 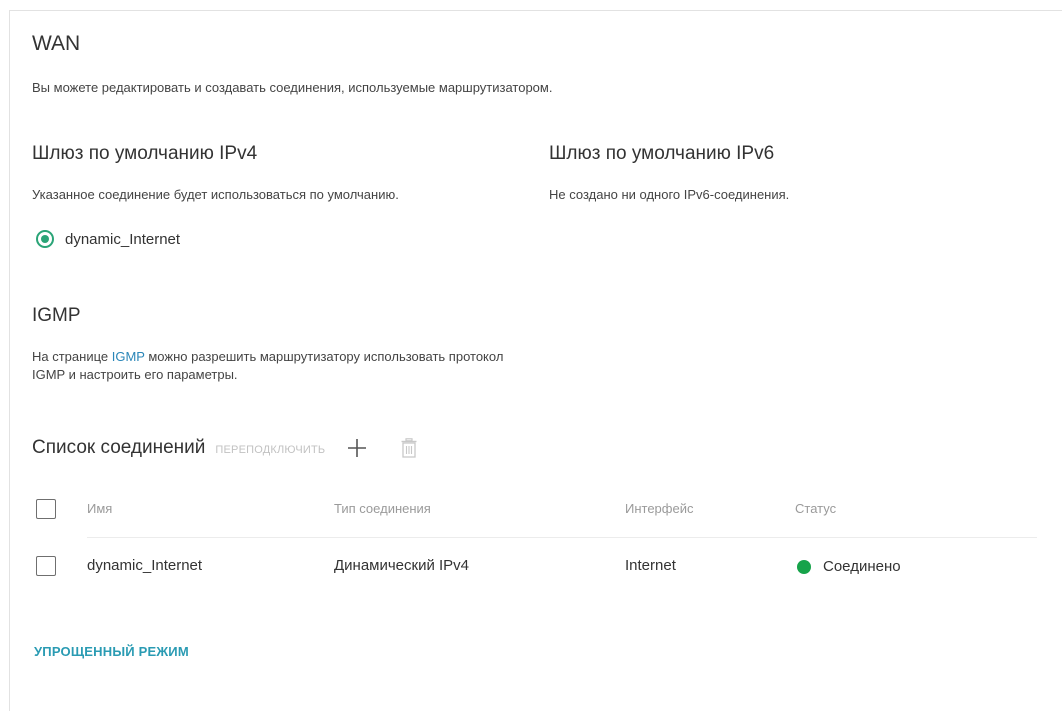 I want to click on ipv4-gateway-radio, so click(x=45, y=239).